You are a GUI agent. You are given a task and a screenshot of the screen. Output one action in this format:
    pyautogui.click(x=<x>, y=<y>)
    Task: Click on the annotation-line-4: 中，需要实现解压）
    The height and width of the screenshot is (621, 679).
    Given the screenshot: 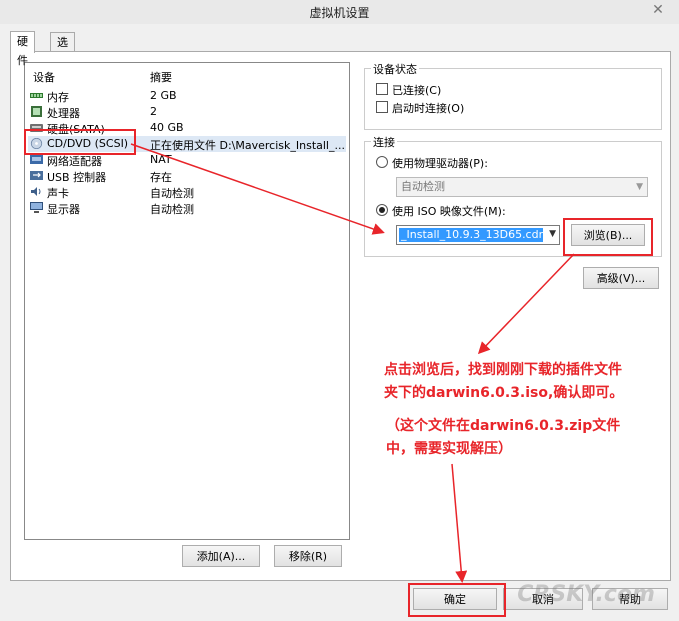 What is the action you would take?
    pyautogui.click(x=449, y=449)
    